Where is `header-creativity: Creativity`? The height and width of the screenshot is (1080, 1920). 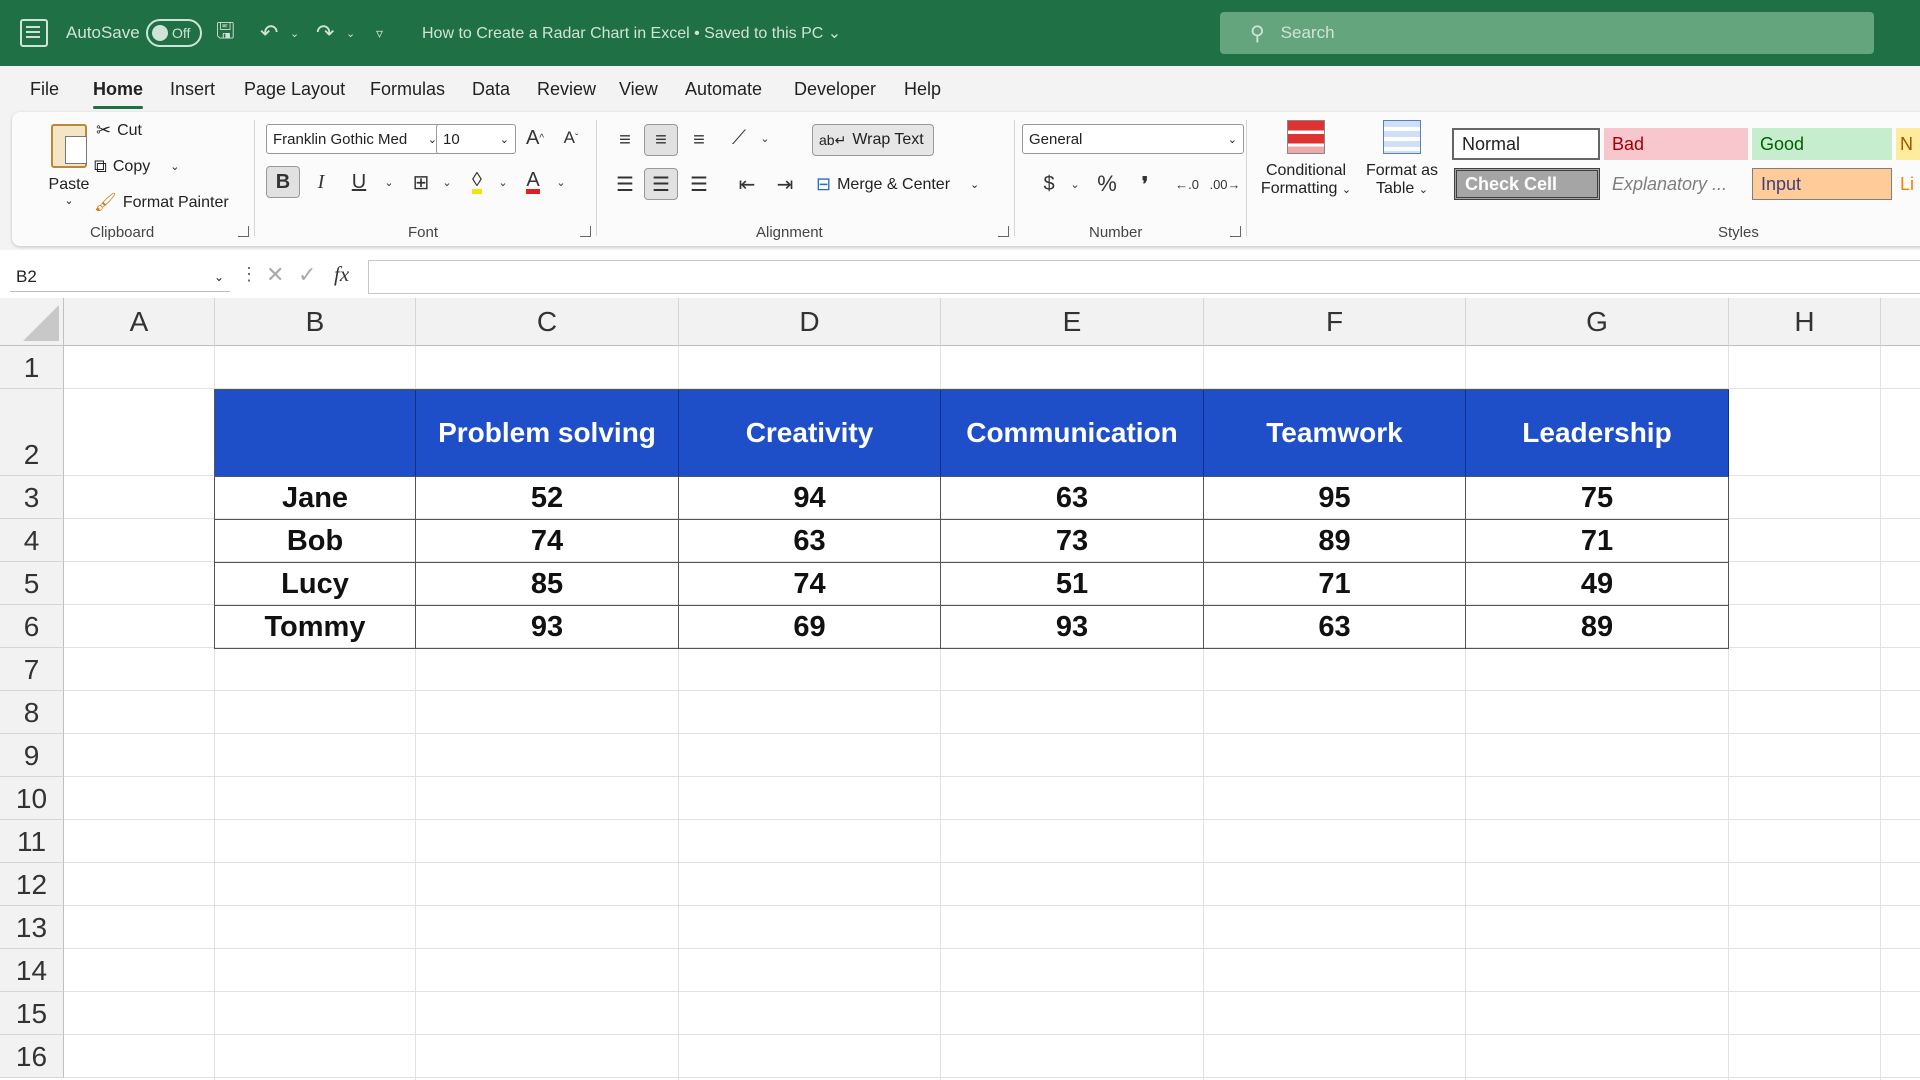
header-creativity: Creativity is located at coordinates (810, 433).